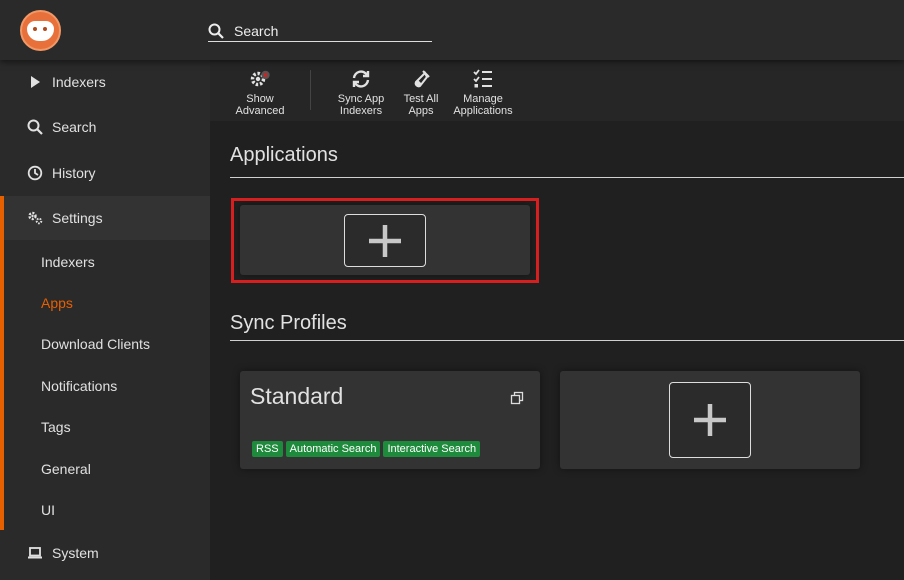 The image size is (904, 580). I want to click on test-all-apps-button: Test All Apps, so click(421, 92).